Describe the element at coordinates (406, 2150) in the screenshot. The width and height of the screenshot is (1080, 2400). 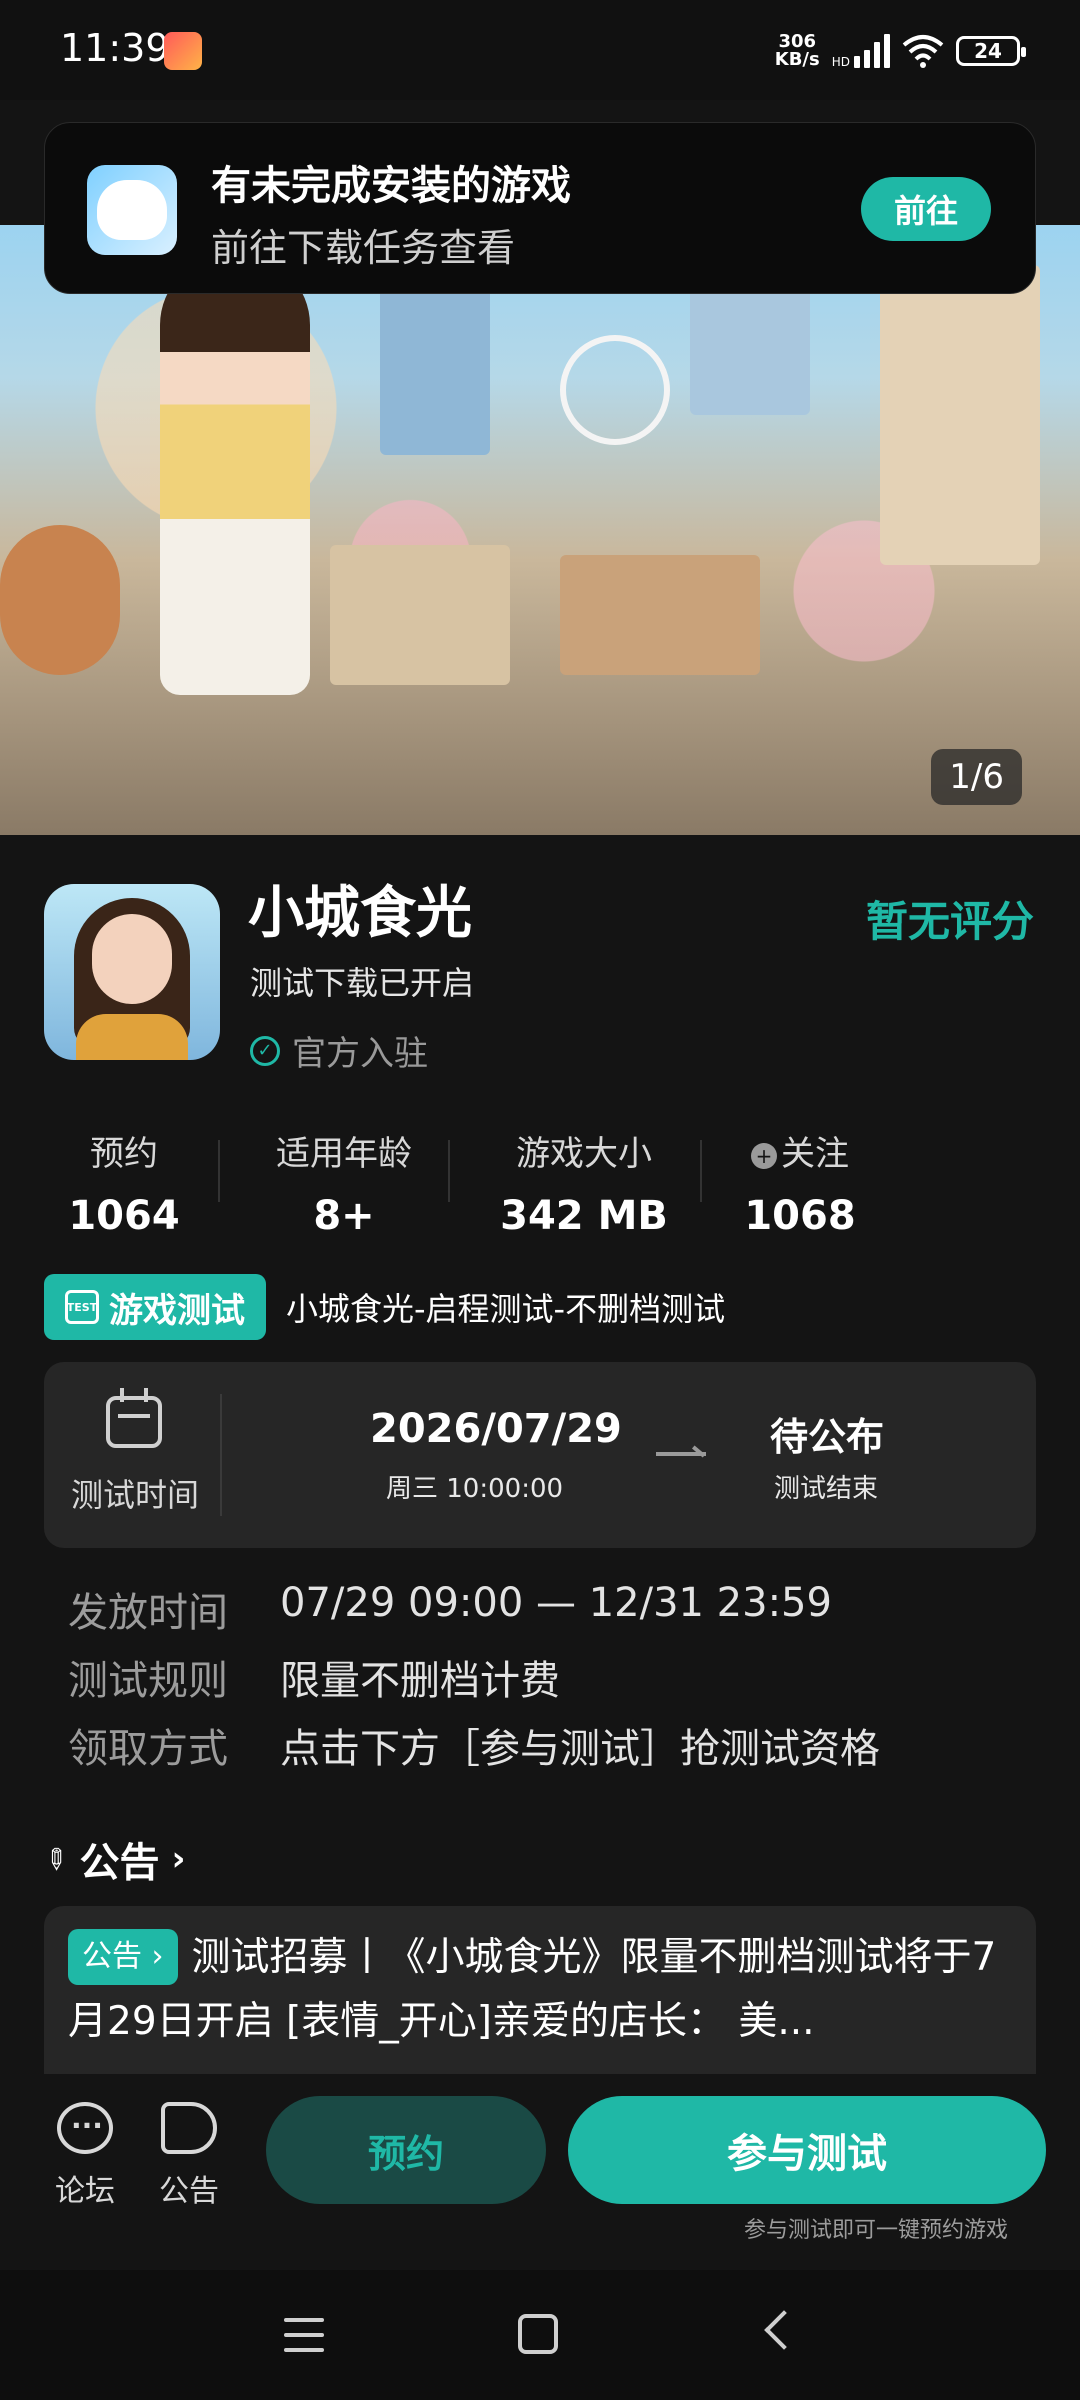
I see `reserve-button: 预约` at that location.